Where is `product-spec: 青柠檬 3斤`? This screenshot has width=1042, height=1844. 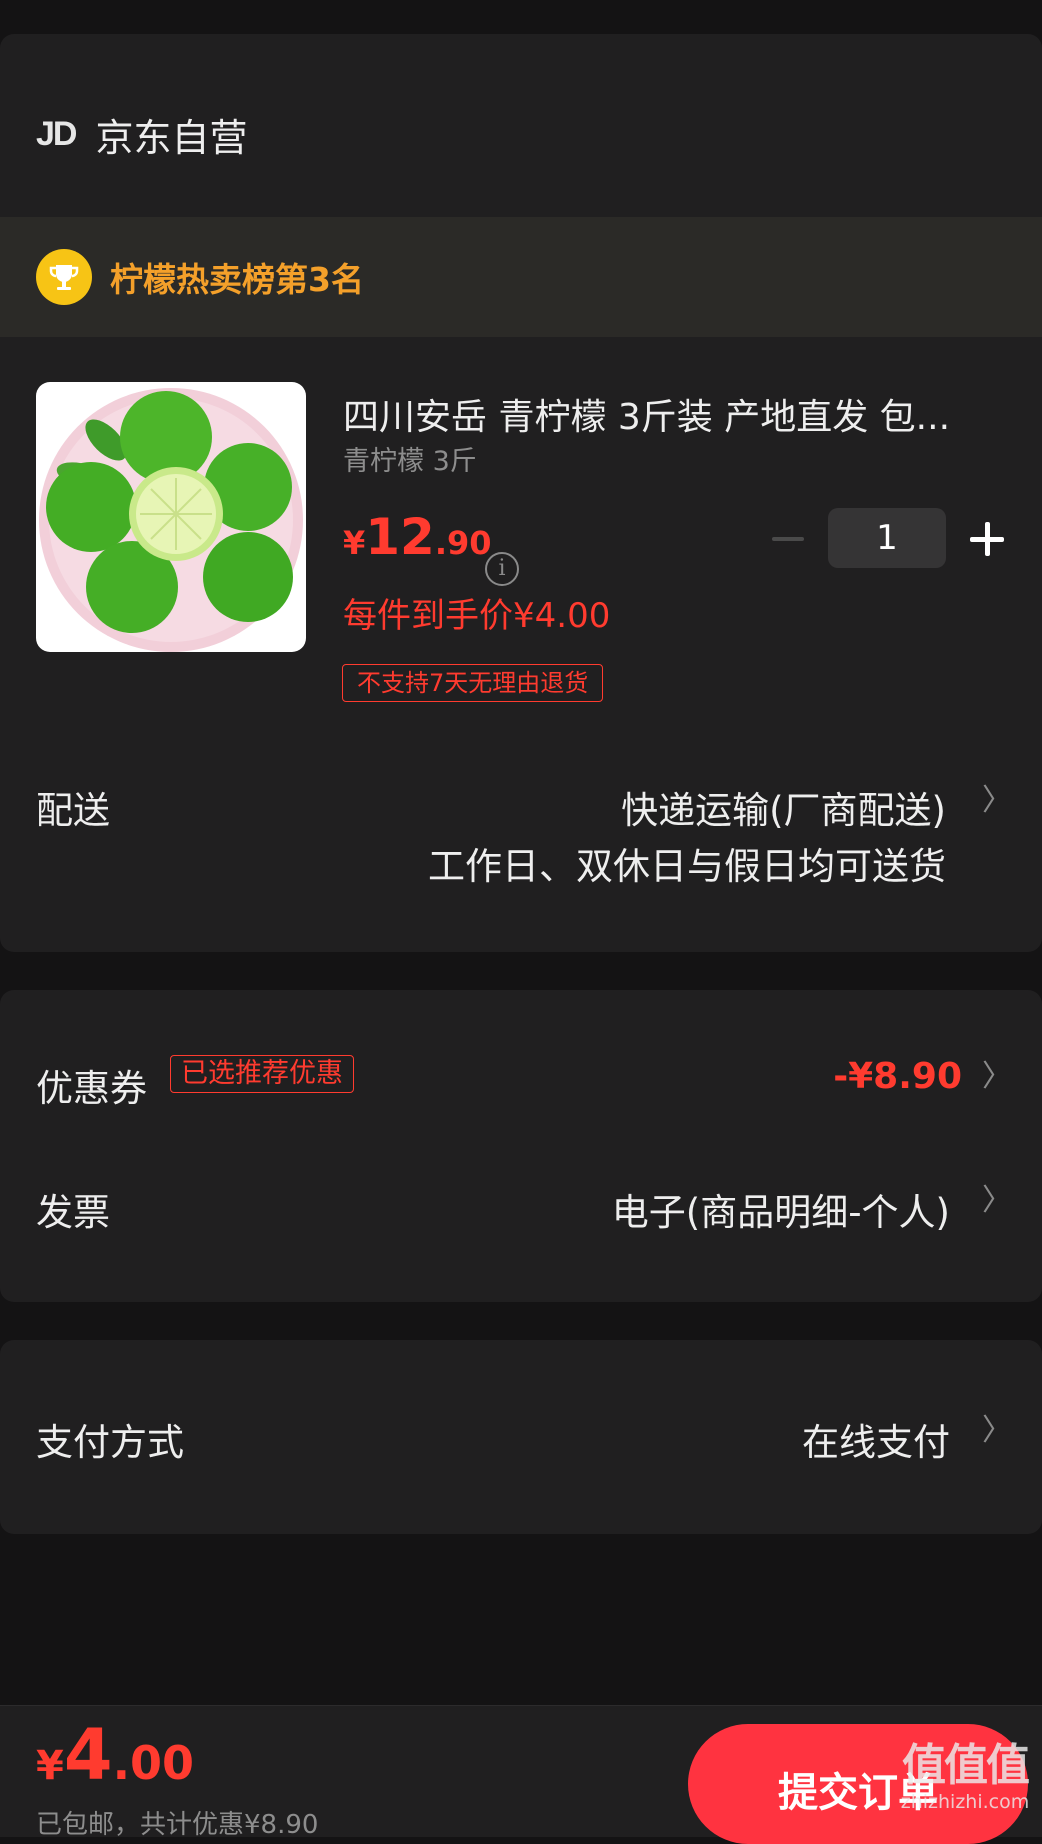 product-spec: 青柠檬 3斤 is located at coordinates (410, 461).